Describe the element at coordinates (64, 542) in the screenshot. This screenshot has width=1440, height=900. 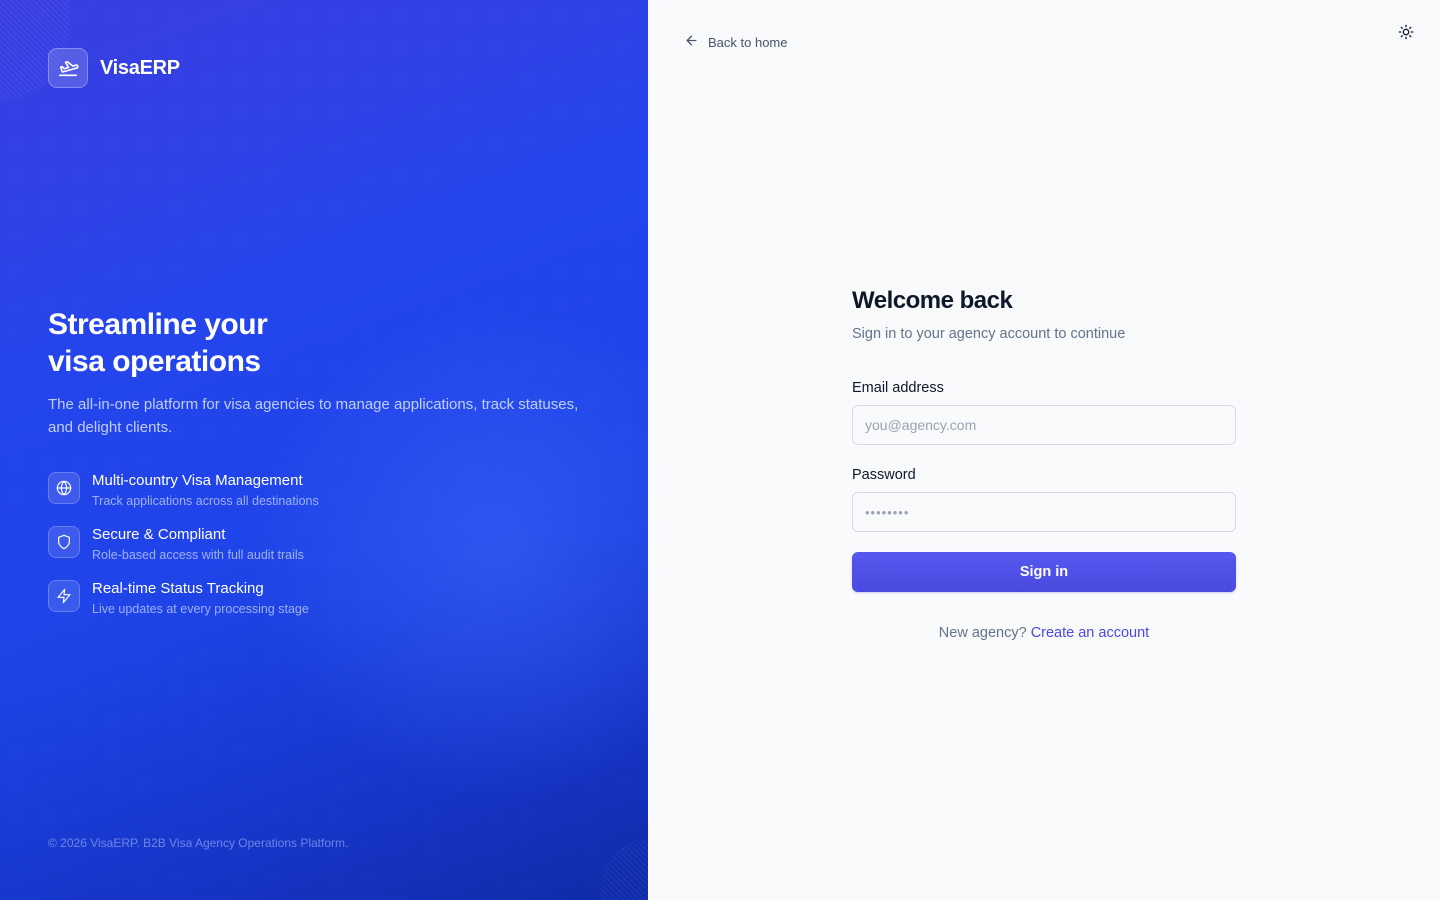
I see `shield-icon` at that location.